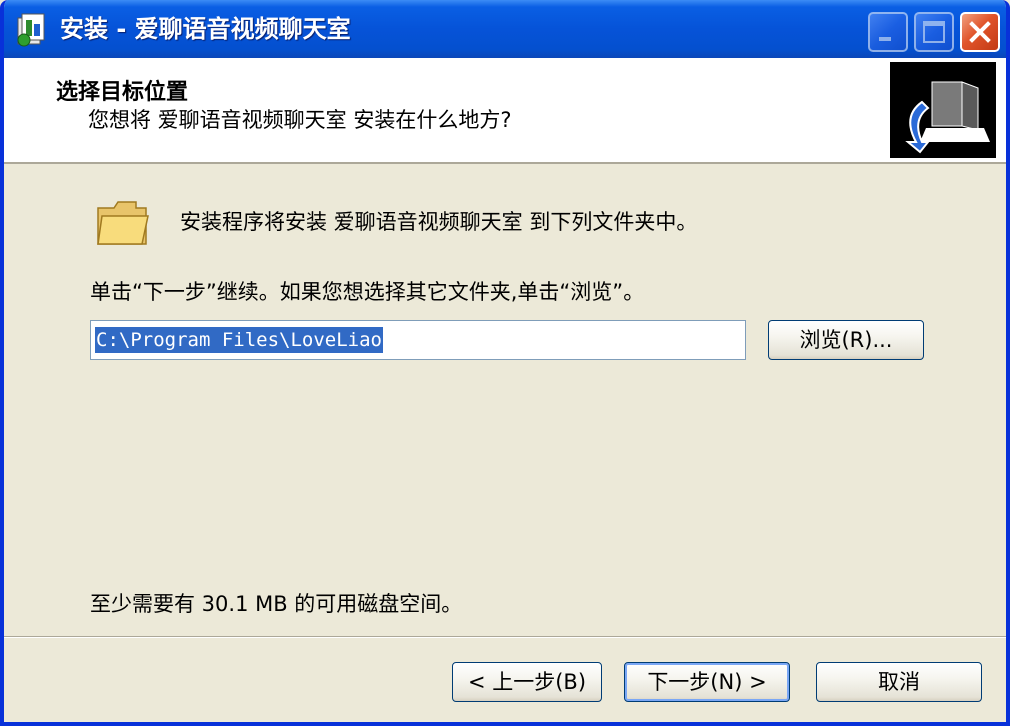  I want to click on page-subtitle: 您想将 爱聊语音视频聊天室 安装在什么地方?, so click(300, 120).